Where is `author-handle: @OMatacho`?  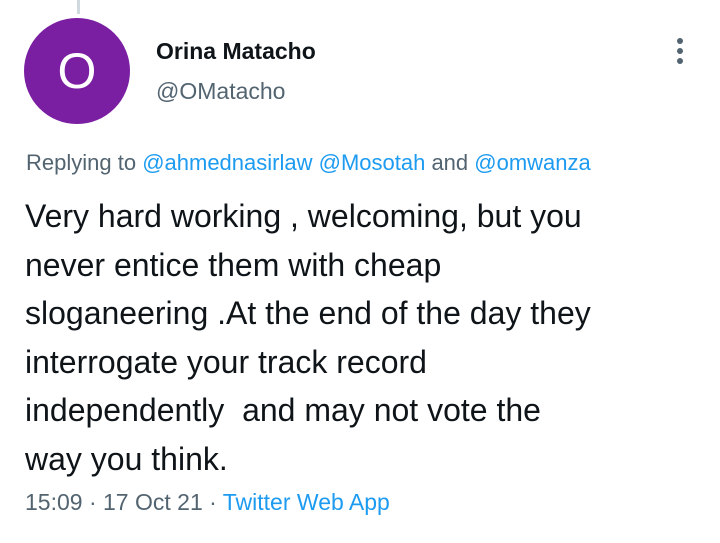 author-handle: @OMatacho is located at coordinates (220, 91).